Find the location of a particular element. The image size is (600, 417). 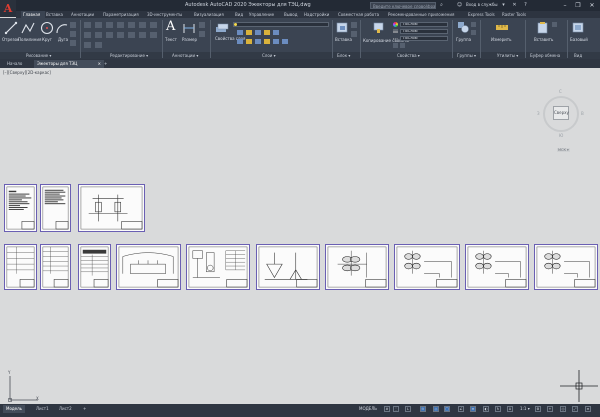

otrack-icon: ∠ is located at coordinates (461, 409).